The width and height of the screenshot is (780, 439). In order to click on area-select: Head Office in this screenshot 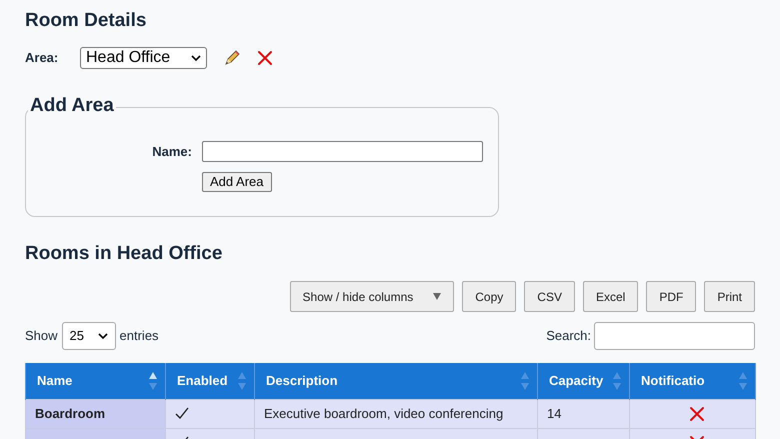, I will do `click(143, 58)`.